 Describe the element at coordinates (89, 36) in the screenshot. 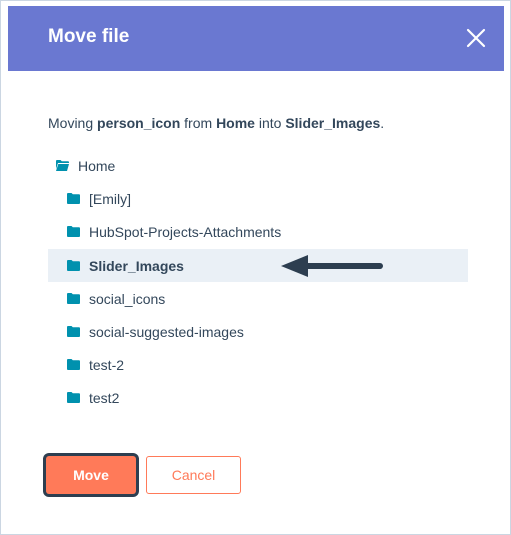

I see `dialog-title: Move file` at that location.